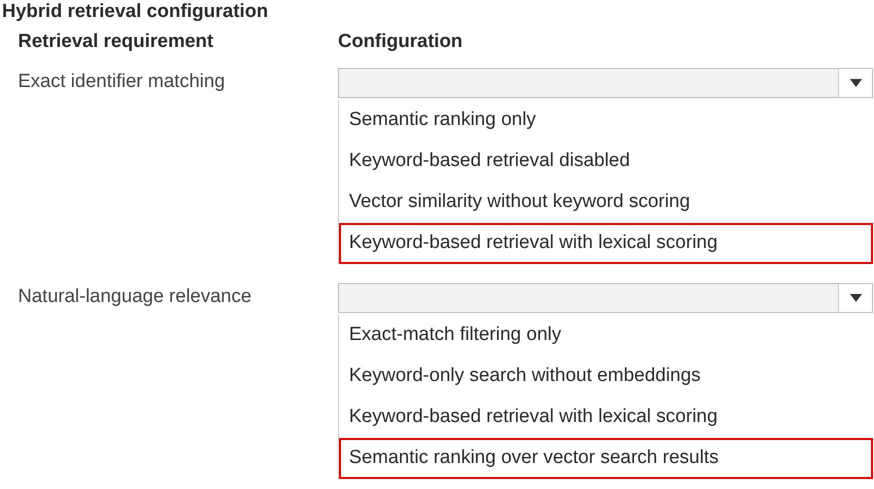  I want to click on dropdown-option: Vector similarity without keyword scoring, so click(606, 202).